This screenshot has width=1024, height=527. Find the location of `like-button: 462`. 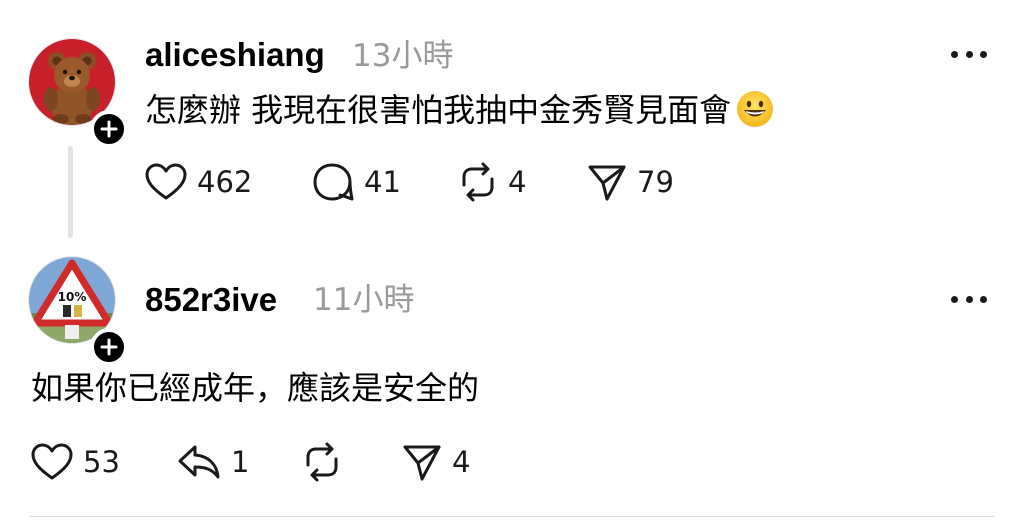

like-button: 462 is located at coordinates (198, 182).